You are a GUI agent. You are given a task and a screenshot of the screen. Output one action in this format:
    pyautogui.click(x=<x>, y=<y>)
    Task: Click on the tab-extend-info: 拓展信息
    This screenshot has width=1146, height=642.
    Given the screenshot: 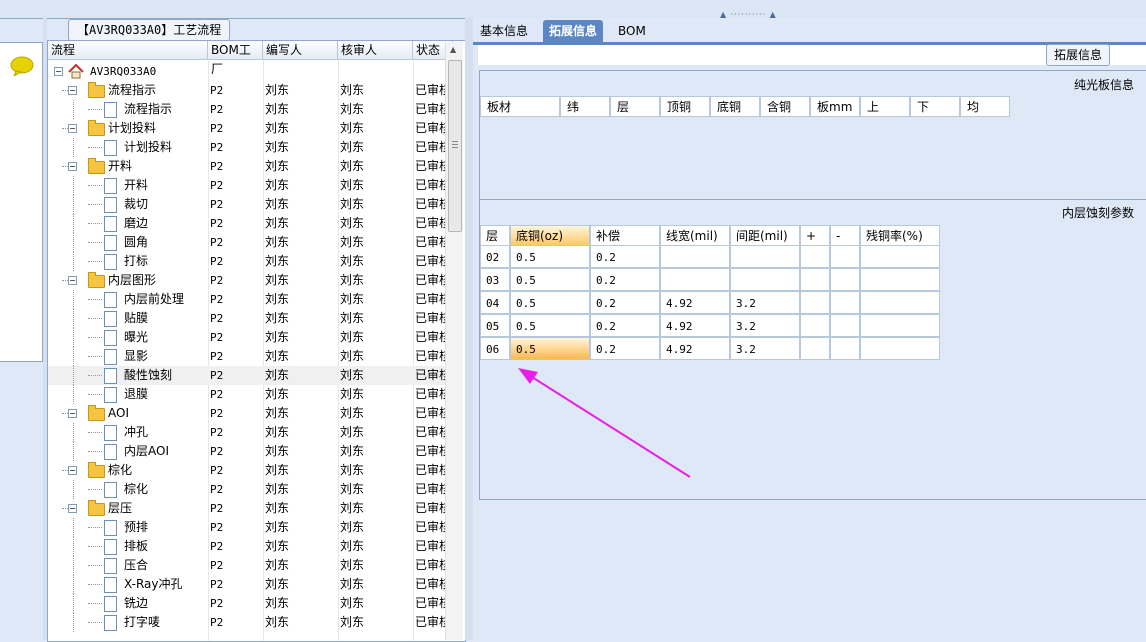 What is the action you would take?
    pyautogui.click(x=573, y=31)
    